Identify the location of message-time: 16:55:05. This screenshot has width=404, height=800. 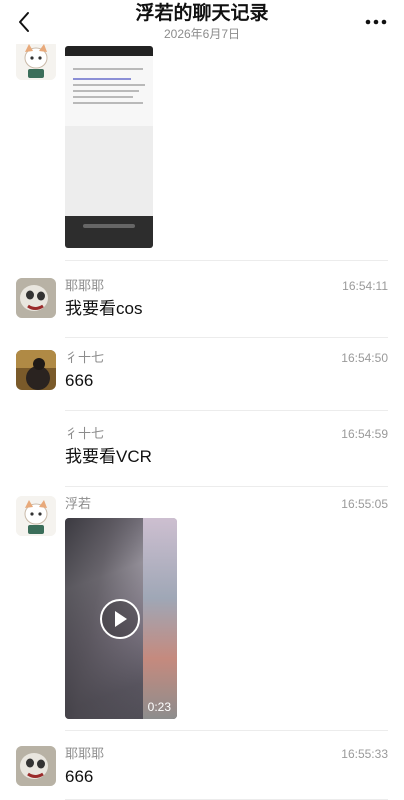
(364, 504).